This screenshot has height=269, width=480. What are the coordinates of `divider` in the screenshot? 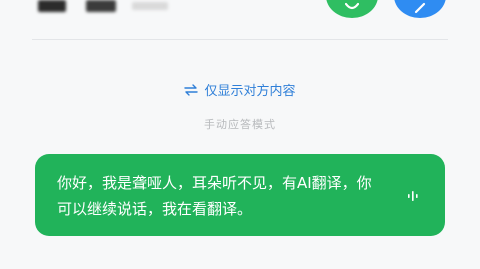 It's located at (240, 39).